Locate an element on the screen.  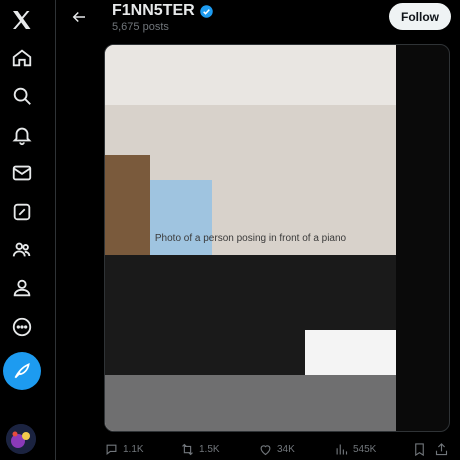
follow-button: Follow is located at coordinates (420, 16).